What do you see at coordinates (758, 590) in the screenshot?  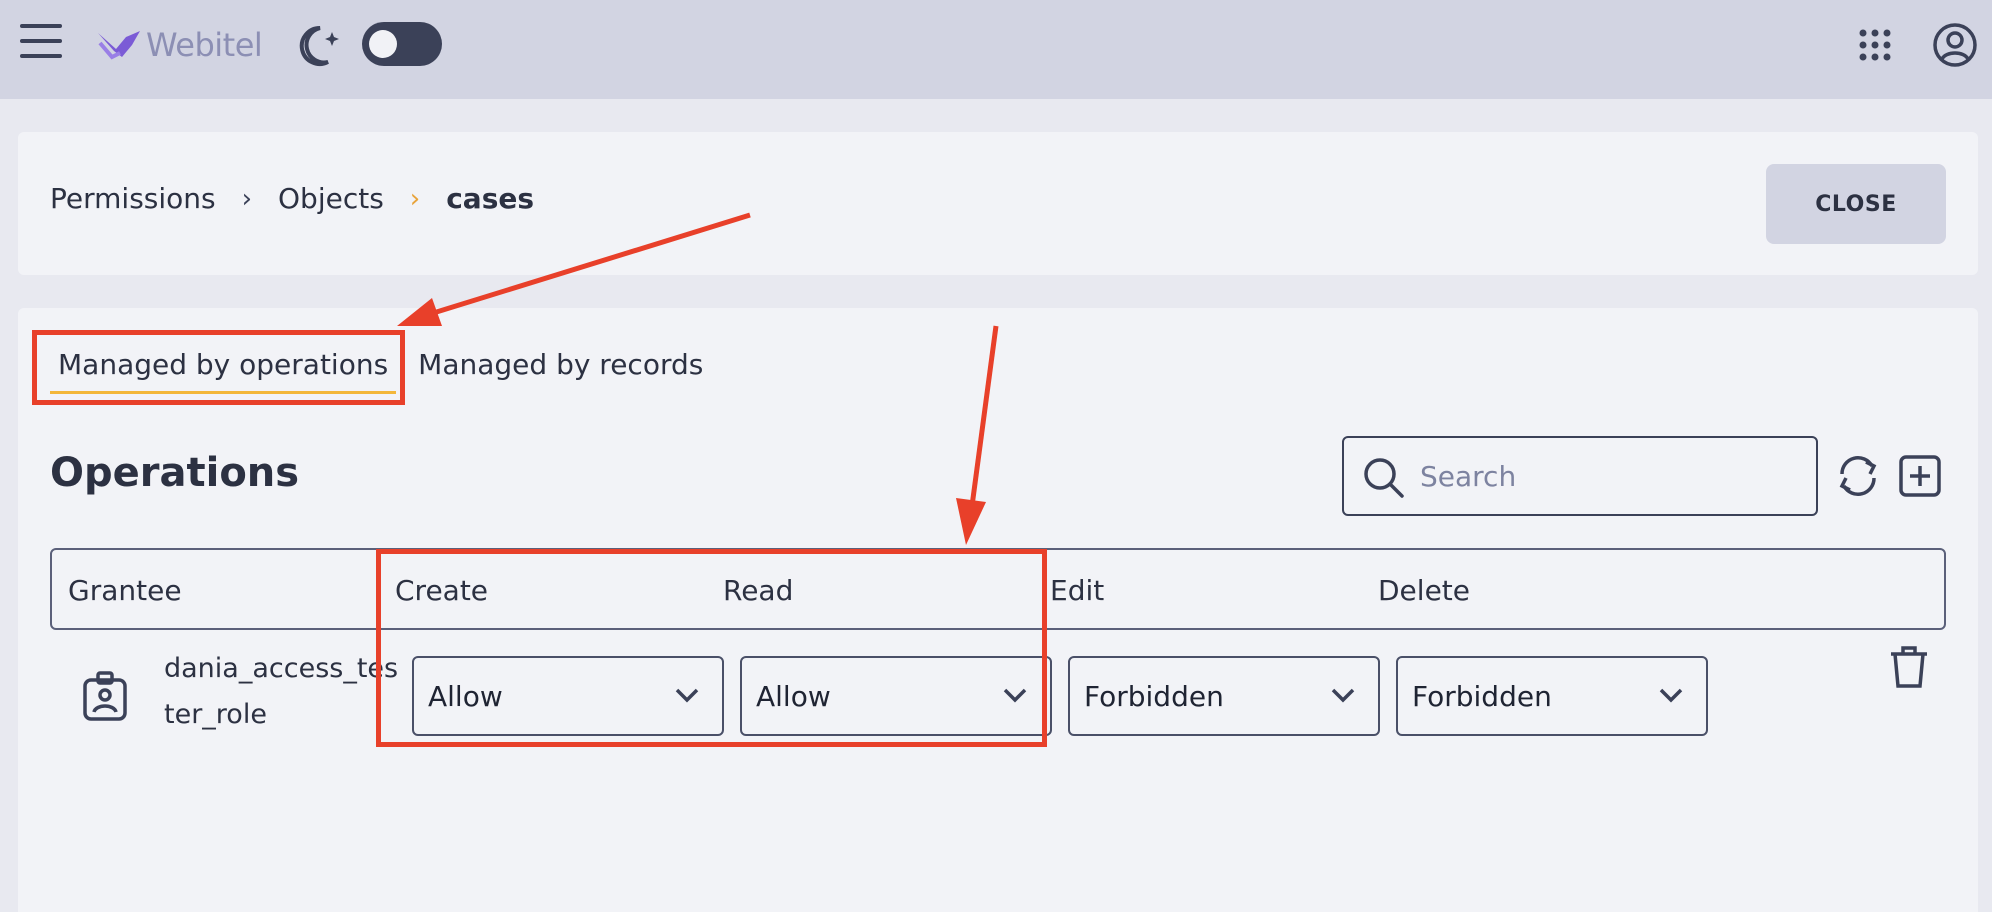 I see `column-read: Read` at bounding box center [758, 590].